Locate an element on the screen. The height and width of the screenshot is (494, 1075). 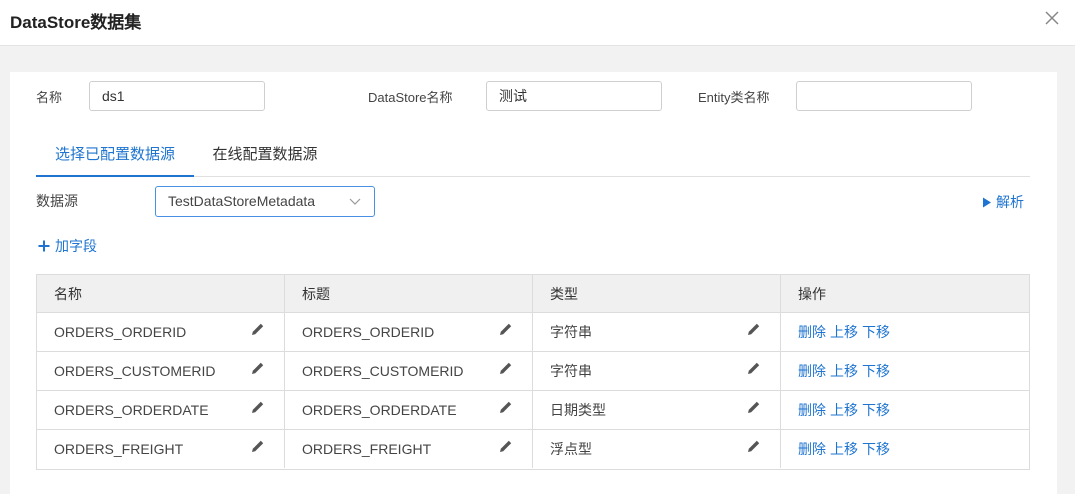
tab-configured-datasource: 选择已配置数据源 is located at coordinates (115, 156).